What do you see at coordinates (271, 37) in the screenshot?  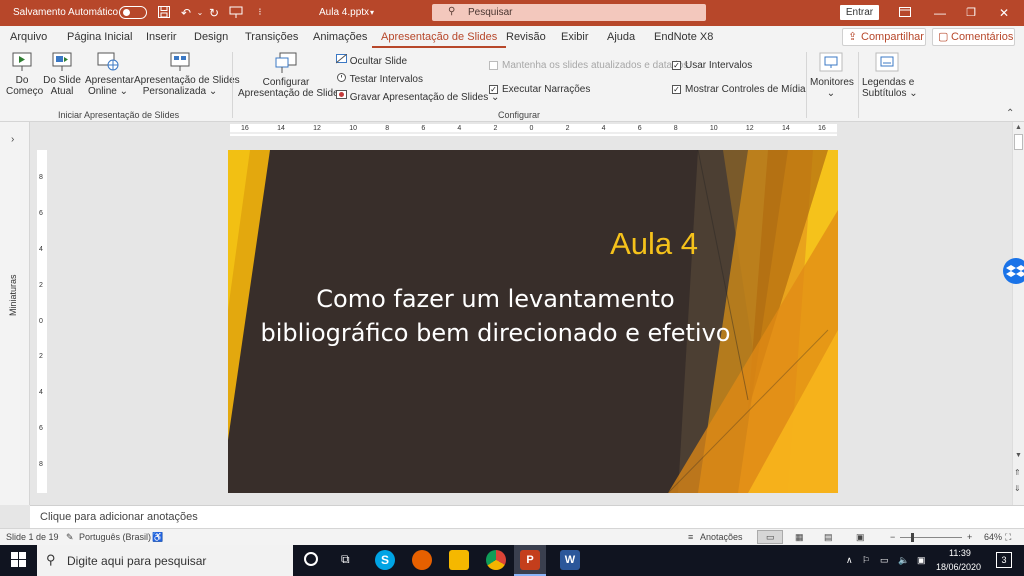 I see `tab-transicoes: Transições` at bounding box center [271, 37].